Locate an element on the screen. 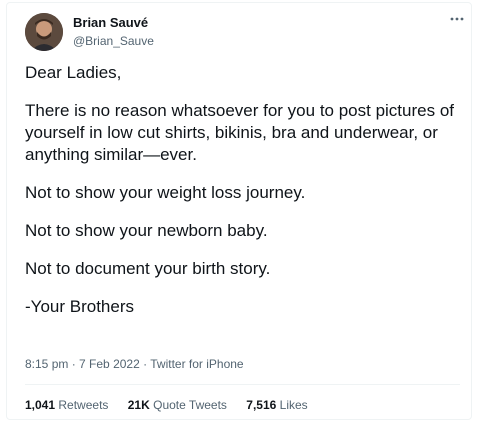 Image resolution: width=480 pixels, height=424 pixels. divider is located at coordinates (242, 384).